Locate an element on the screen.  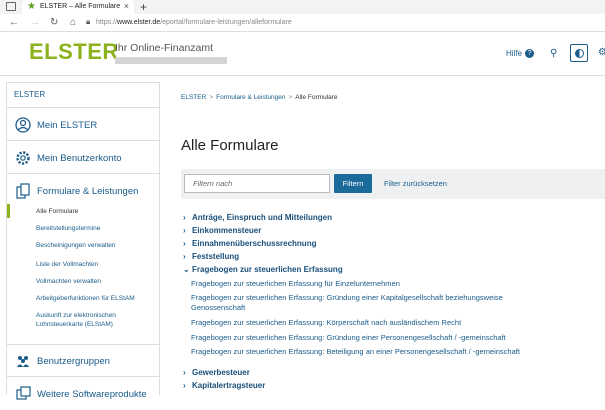
sidebar-item-benutzerkonto: Mein Benutzerkonto is located at coordinates (83, 158).